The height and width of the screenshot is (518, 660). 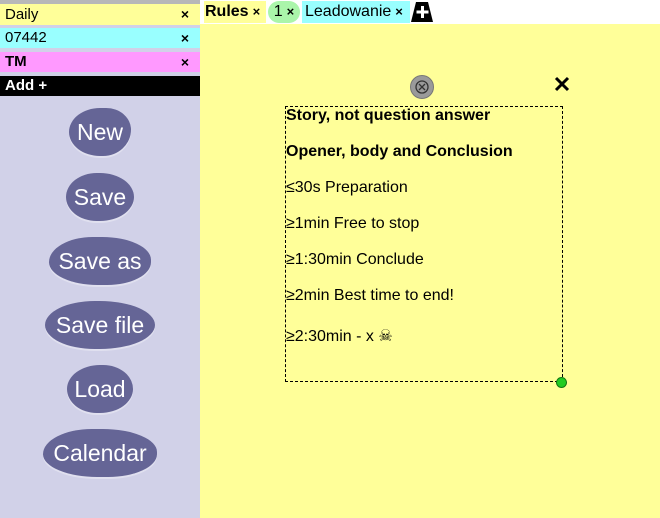 What do you see at coordinates (100, 325) in the screenshot?
I see `save-file-button: Save file` at bounding box center [100, 325].